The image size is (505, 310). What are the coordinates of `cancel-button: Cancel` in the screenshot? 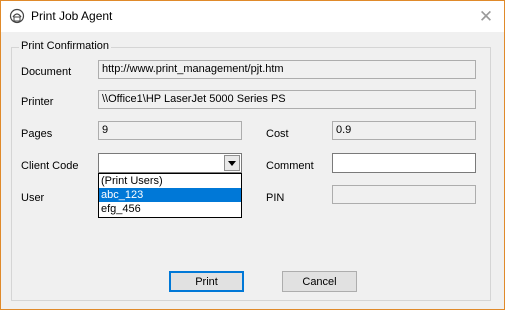 It's located at (319, 281).